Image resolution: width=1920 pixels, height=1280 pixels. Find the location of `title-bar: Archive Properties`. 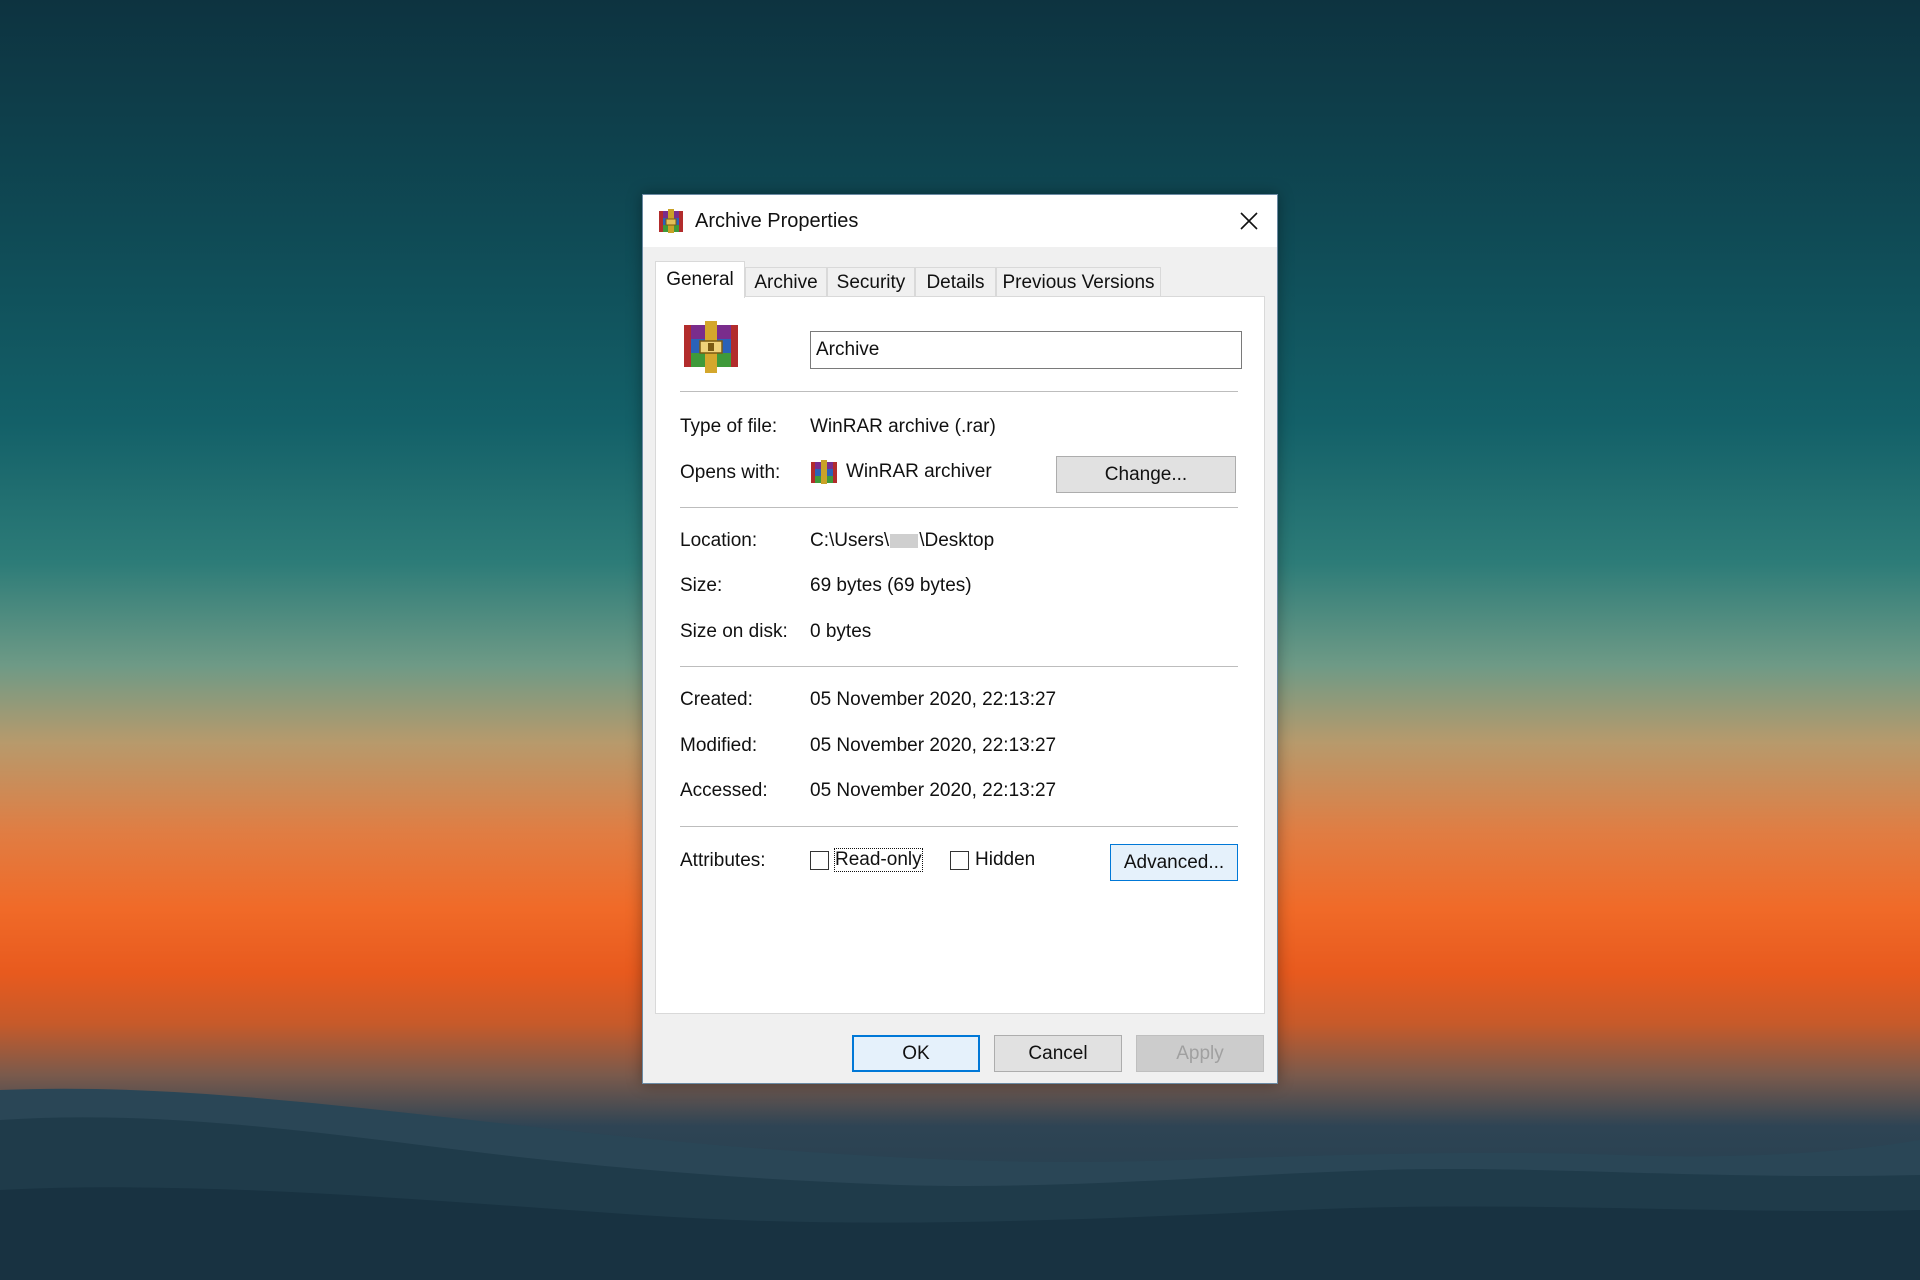

title-bar: Archive Properties is located at coordinates (960, 221).